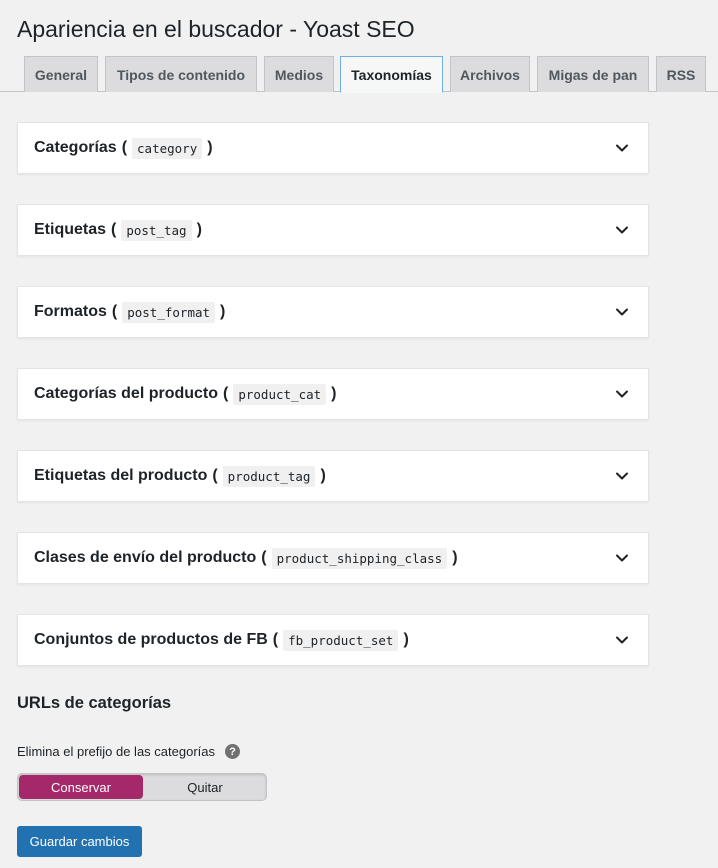 The height and width of the screenshot is (868, 718). I want to click on panel-title: Etiquetas del producto ( product_tag ), so click(182, 476).